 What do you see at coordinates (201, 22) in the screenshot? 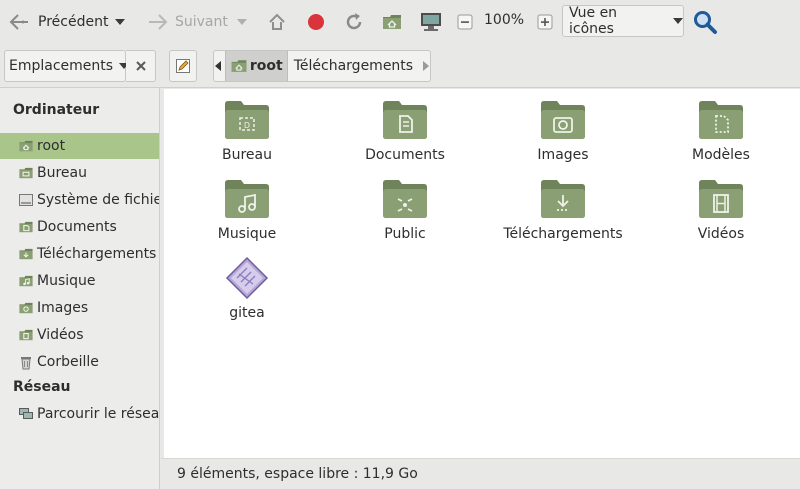
I see `forward-label: Suivant` at bounding box center [201, 22].